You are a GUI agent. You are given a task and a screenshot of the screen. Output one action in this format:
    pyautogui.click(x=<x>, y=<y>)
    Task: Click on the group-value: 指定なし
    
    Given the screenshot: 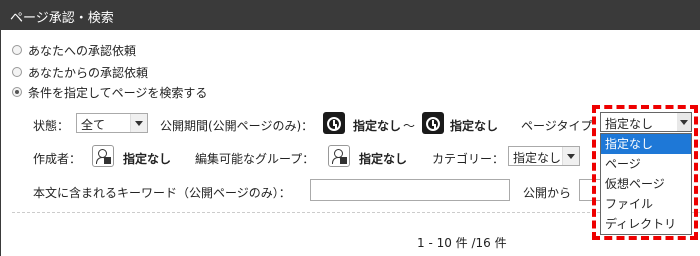 What is the action you would take?
    pyautogui.click(x=383, y=159)
    